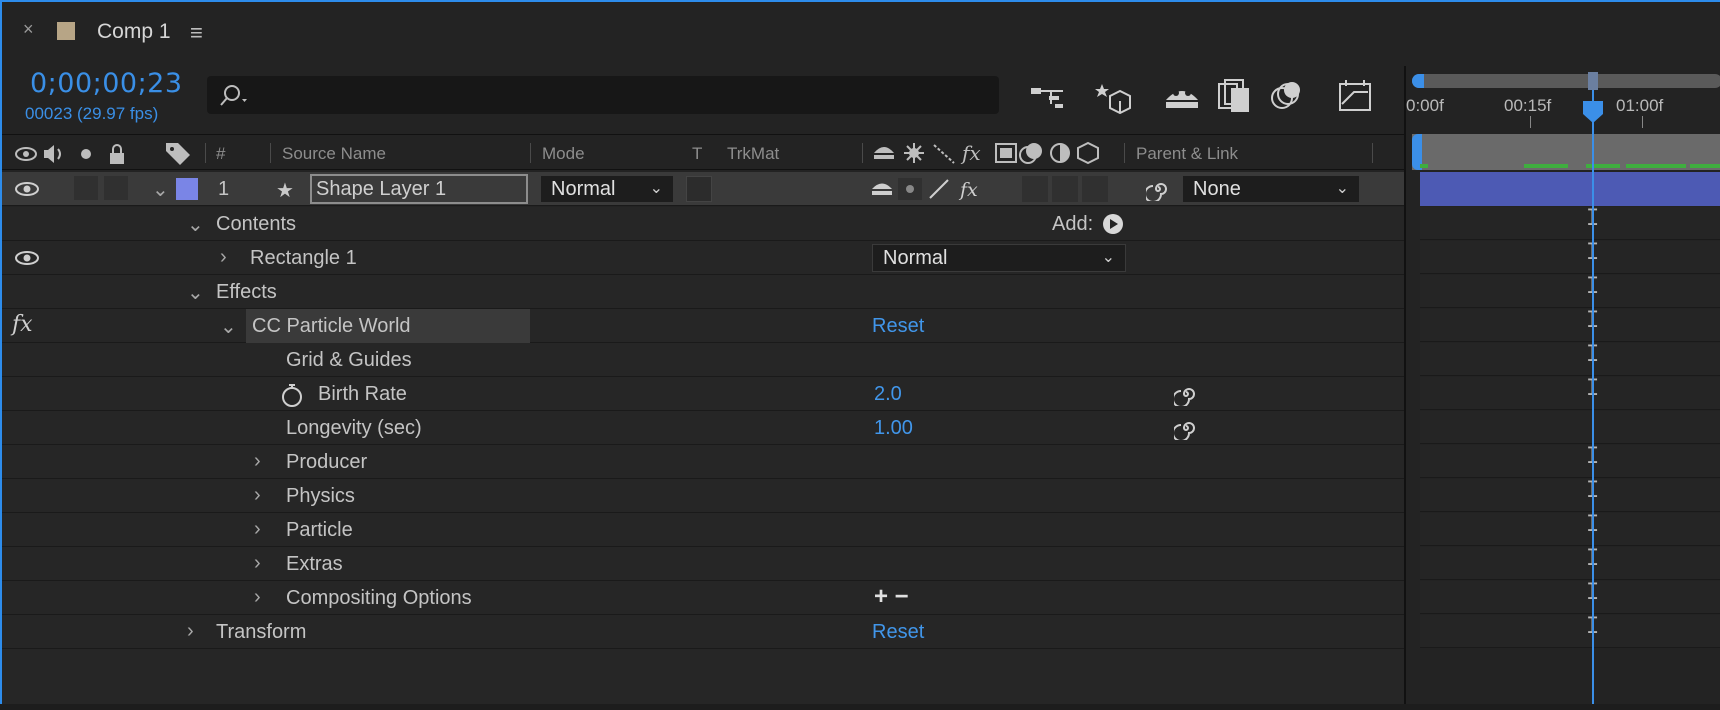 The width and height of the screenshot is (1720, 710). Describe the element at coordinates (74, 154) in the screenshot. I see `av-features-header-icons` at that location.